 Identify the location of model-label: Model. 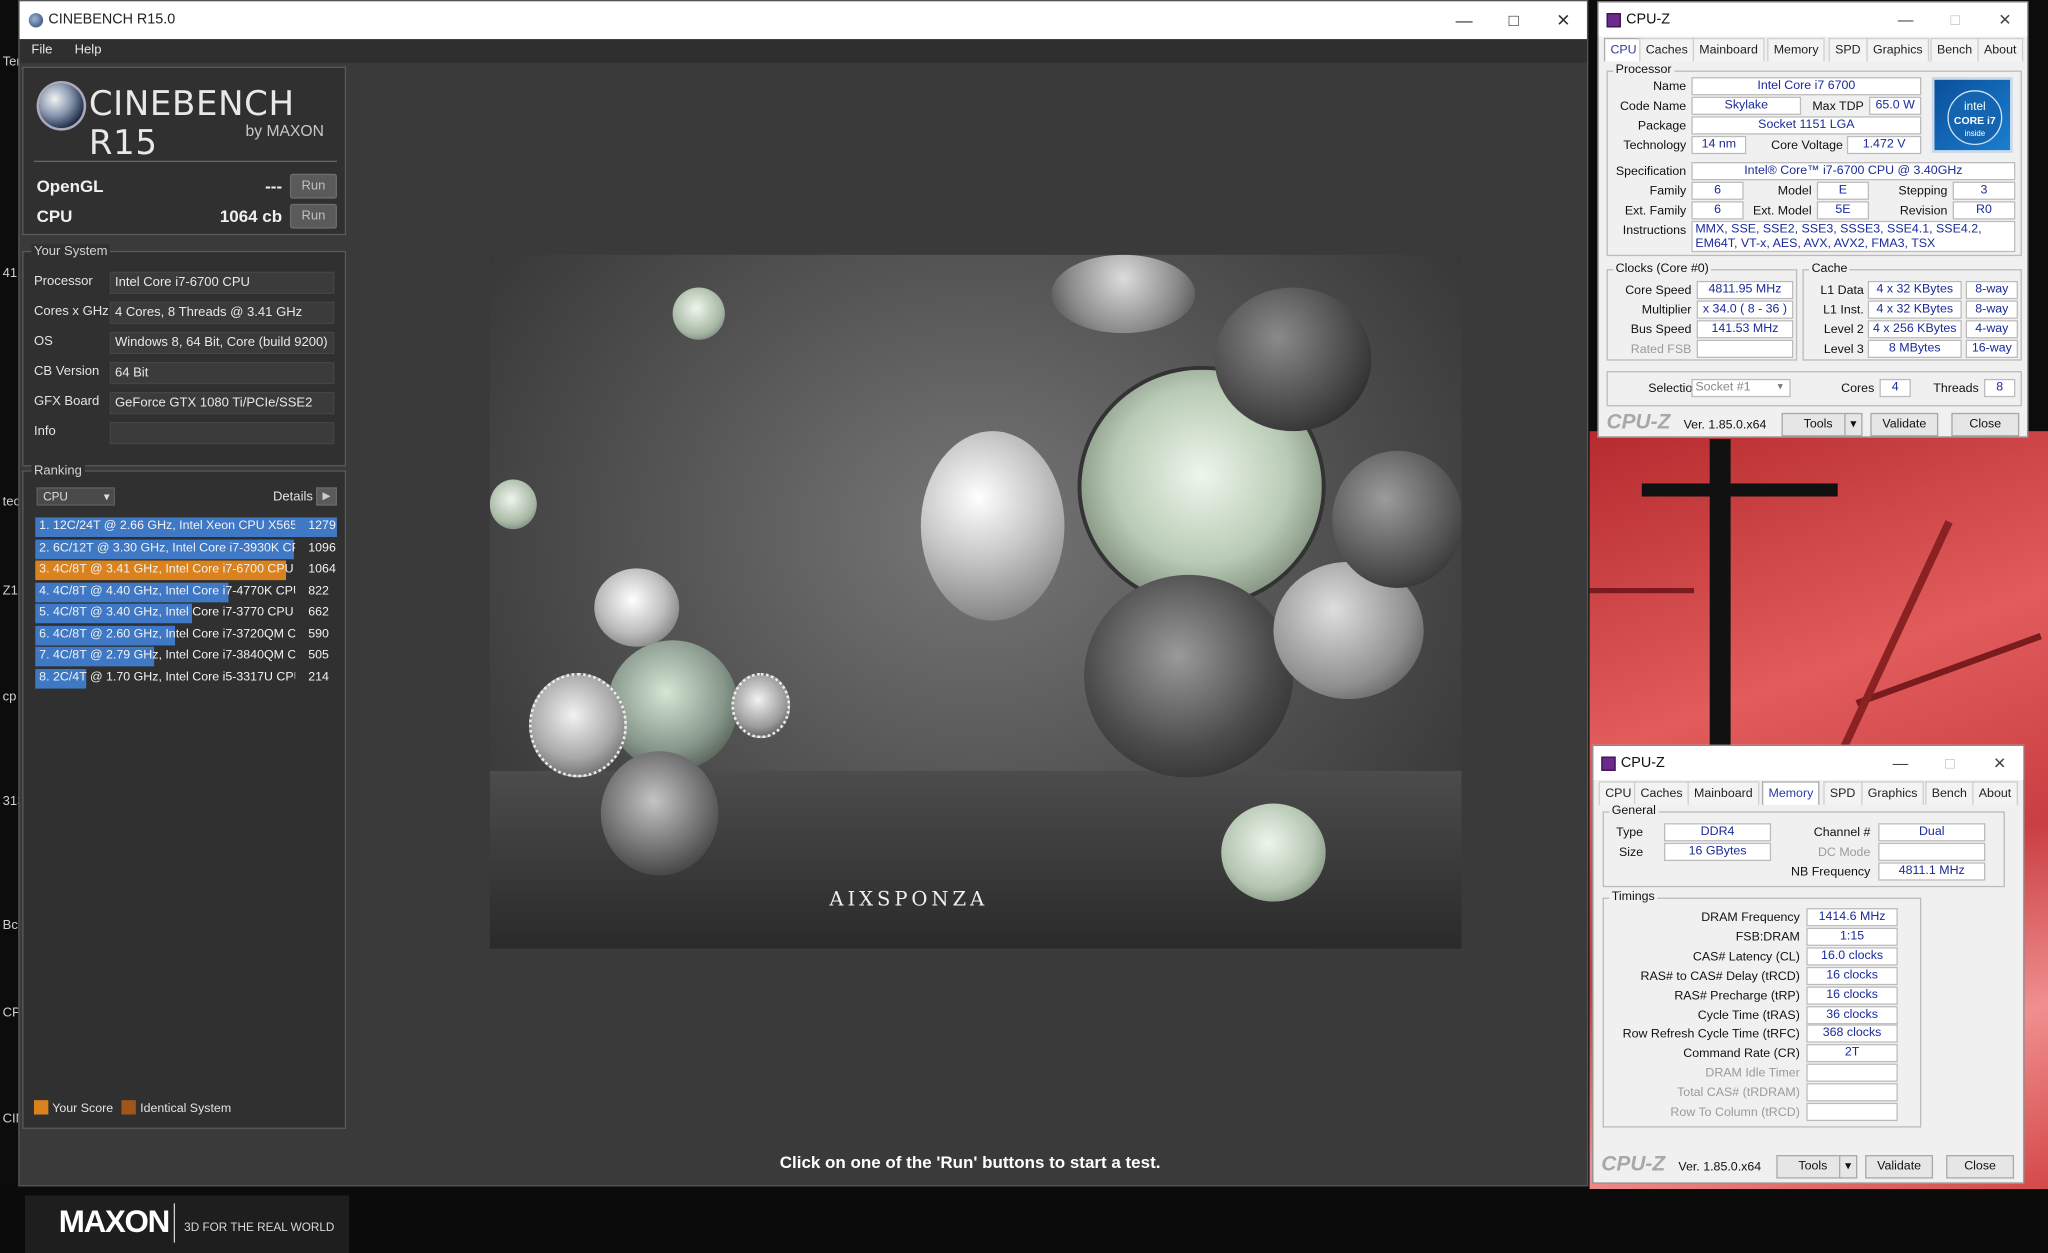
(1794, 191).